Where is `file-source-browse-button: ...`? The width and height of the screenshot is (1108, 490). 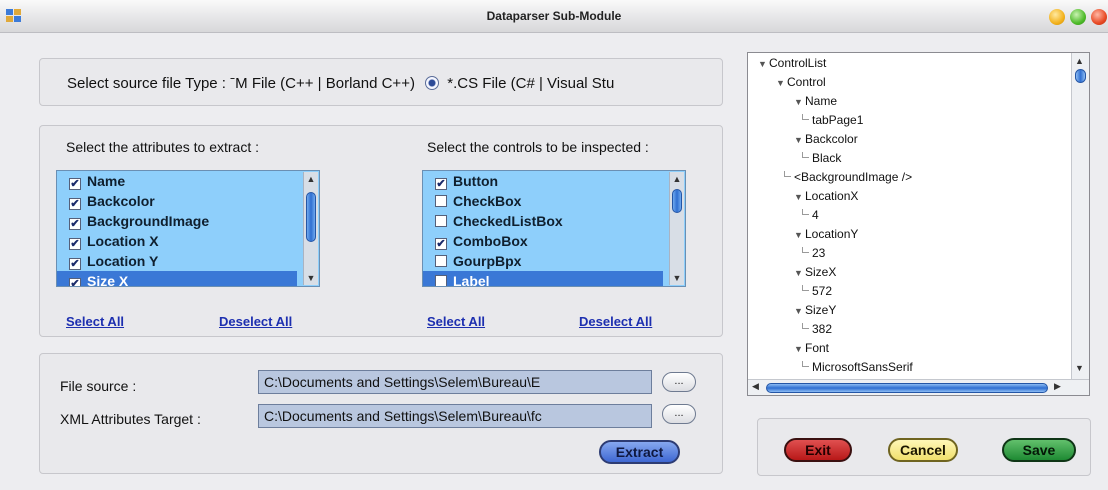 file-source-browse-button: ... is located at coordinates (679, 382).